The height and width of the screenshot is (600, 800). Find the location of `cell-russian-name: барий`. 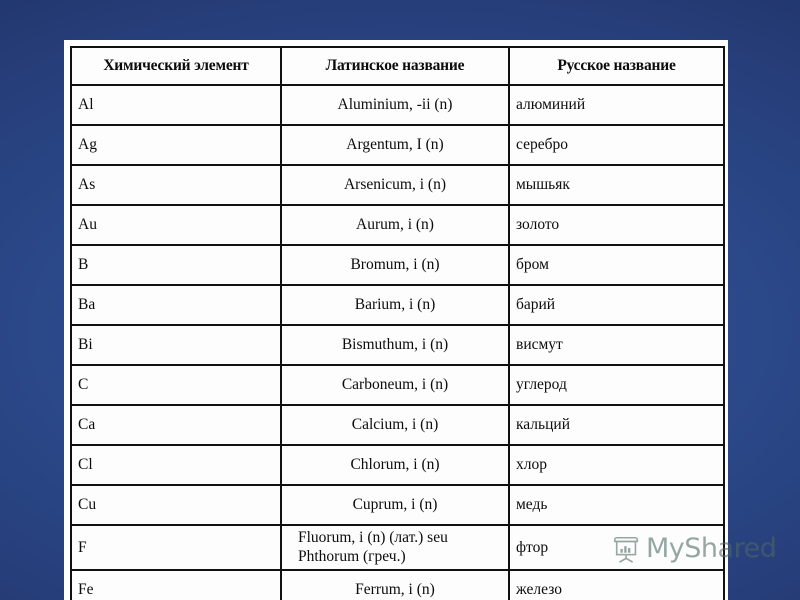

cell-russian-name: барий is located at coordinates (616, 305).